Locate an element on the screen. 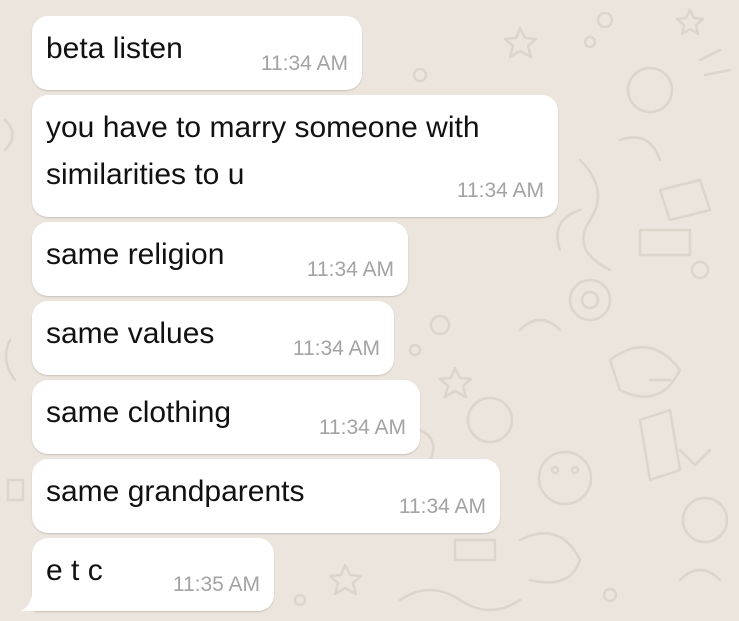 The image size is (739, 621). message-text: e t c is located at coordinates (74, 570).